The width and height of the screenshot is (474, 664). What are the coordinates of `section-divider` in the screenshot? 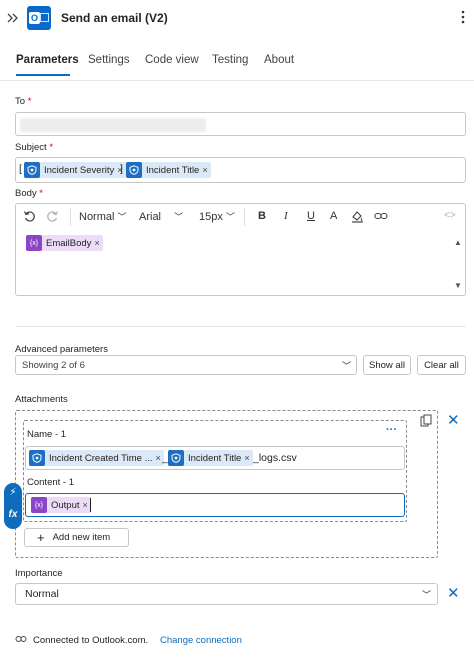 It's located at (240, 326).